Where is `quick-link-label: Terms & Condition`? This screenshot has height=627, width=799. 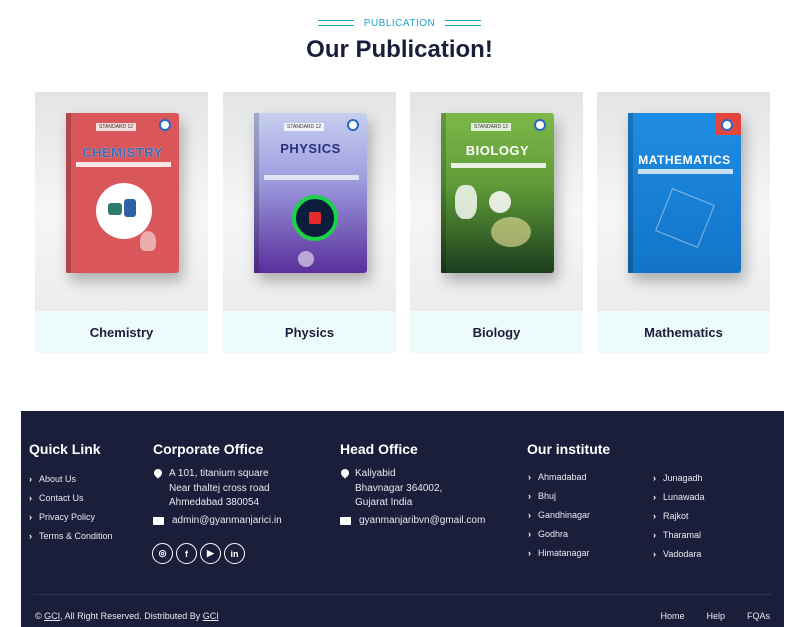 quick-link-label: Terms & Condition is located at coordinates (76, 536).